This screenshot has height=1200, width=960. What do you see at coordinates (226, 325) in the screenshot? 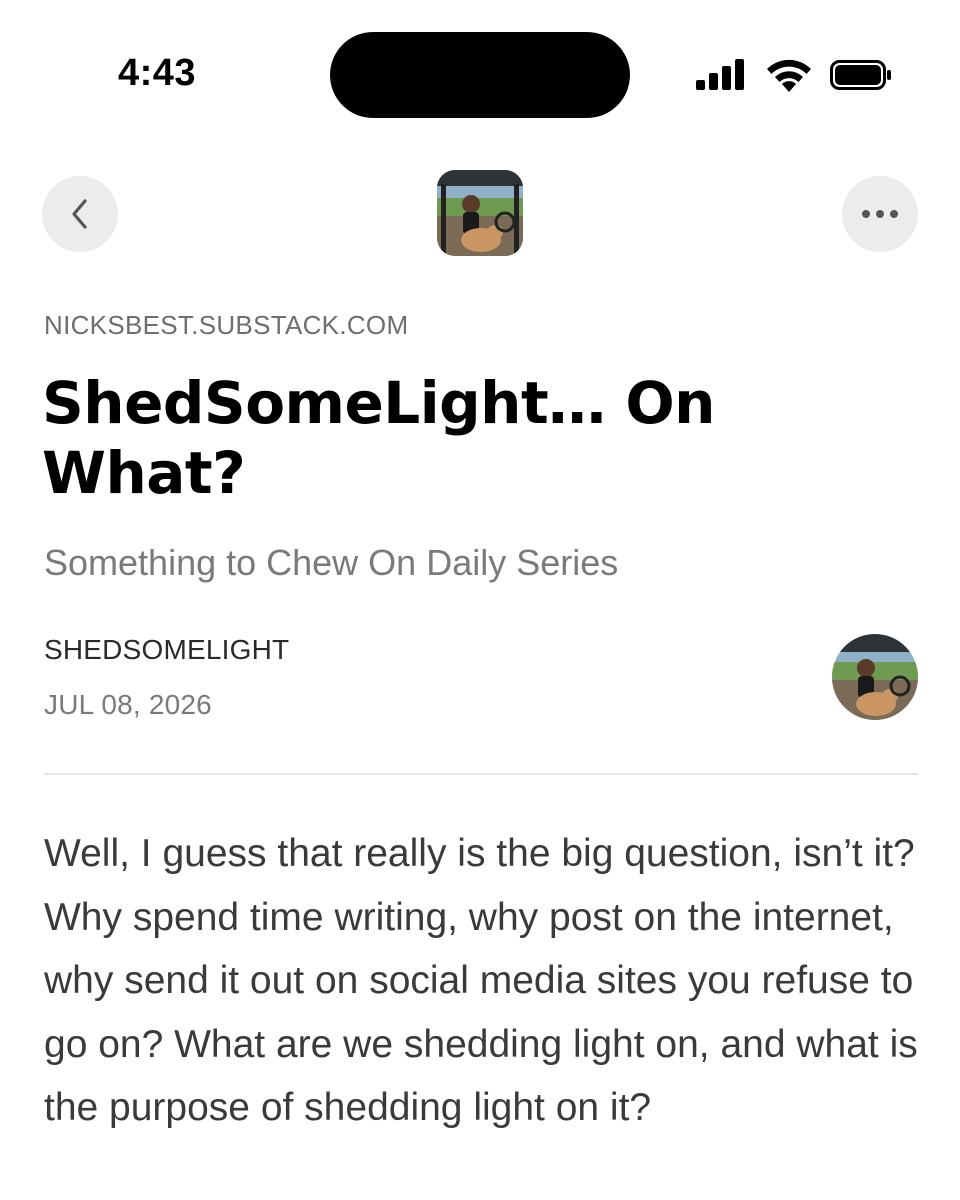
I see `publication-domain: NICKSBEST.SUBSTACK.COM` at bounding box center [226, 325].